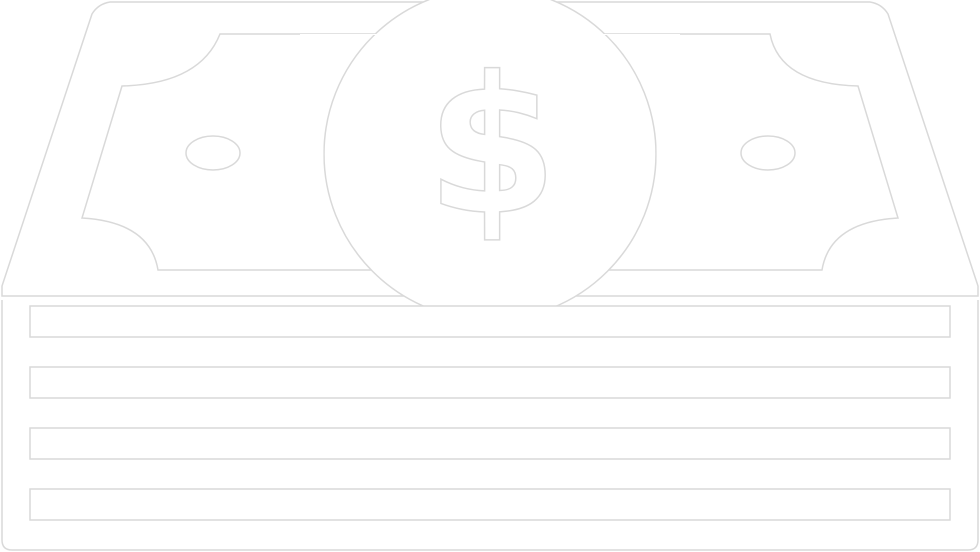  I want to click on right-dot, so click(768, 153).